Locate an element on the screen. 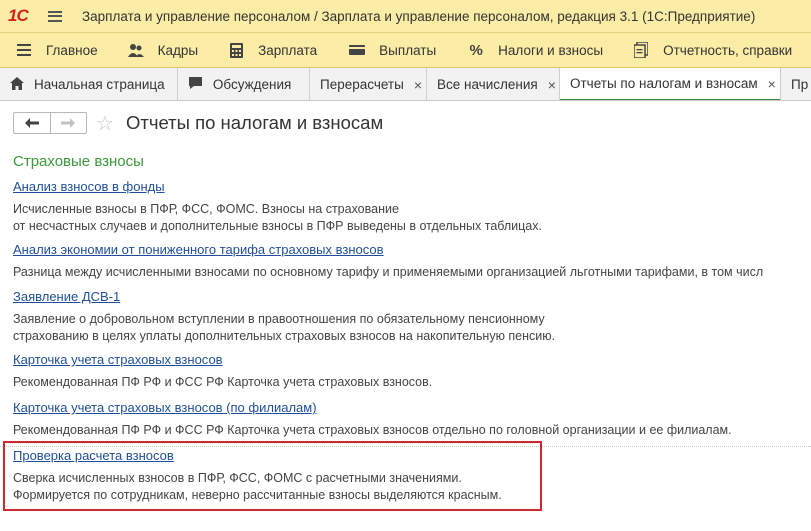  section-reports: Отчетность, справки is located at coordinates (713, 50).